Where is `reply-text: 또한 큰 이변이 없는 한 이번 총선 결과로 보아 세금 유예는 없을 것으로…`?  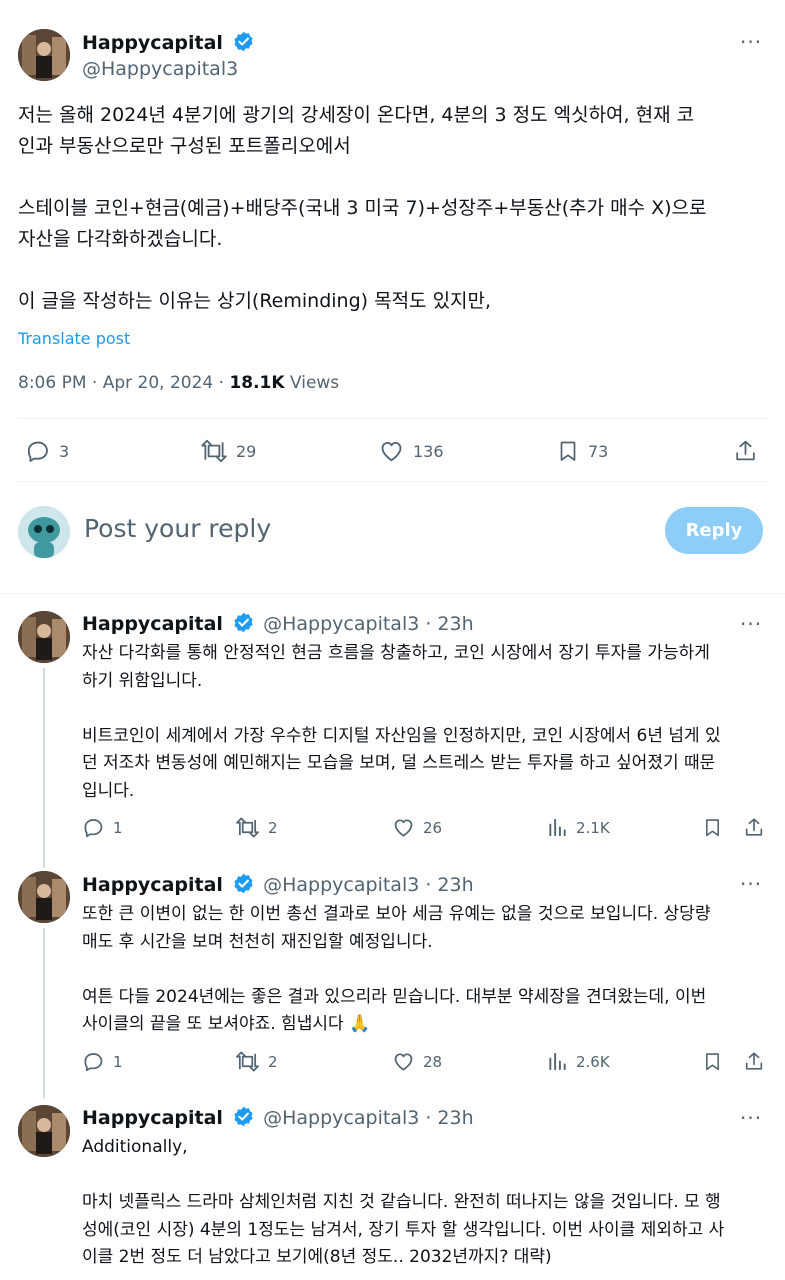
reply-text: 또한 큰 이변이 없는 한 이번 총선 결과로 보아 세금 유예는 없을 것으로… is located at coordinates (396, 969).